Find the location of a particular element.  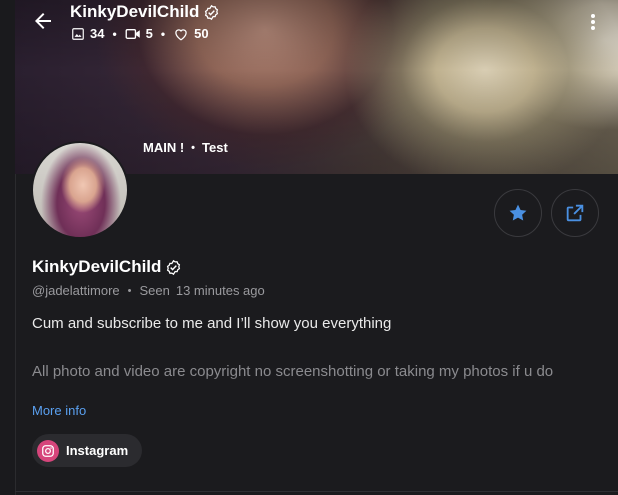

cover-tabs: MAIN ! • Test is located at coordinates (185, 147).